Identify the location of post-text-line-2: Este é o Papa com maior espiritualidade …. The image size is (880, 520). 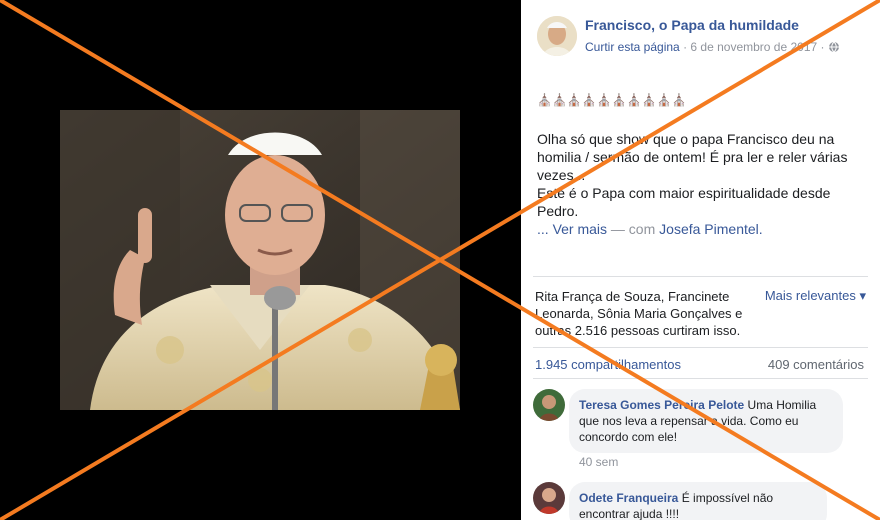
(702, 211).